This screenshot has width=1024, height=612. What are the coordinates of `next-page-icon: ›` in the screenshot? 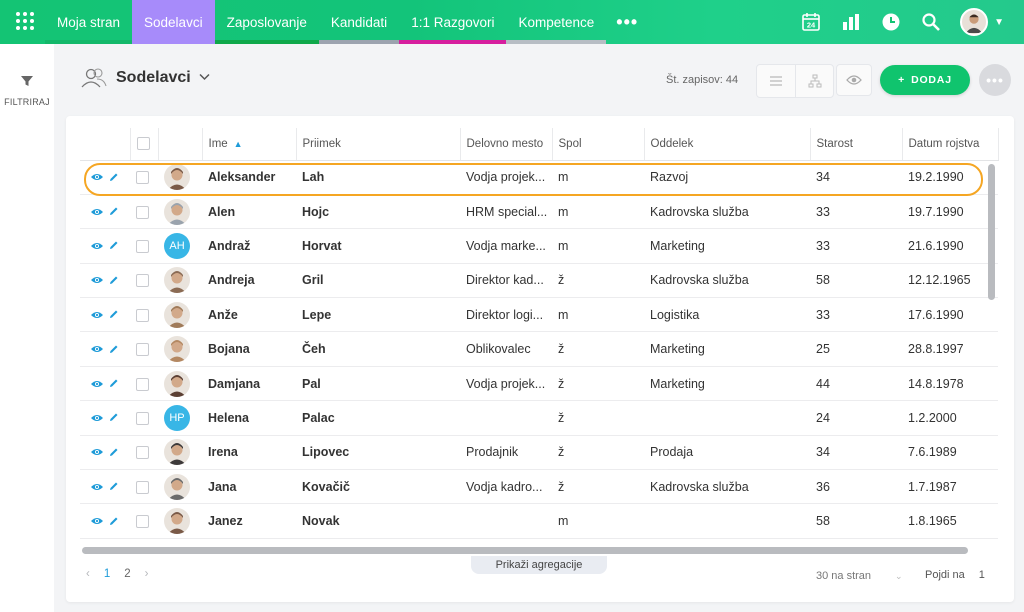 It's located at (147, 574).